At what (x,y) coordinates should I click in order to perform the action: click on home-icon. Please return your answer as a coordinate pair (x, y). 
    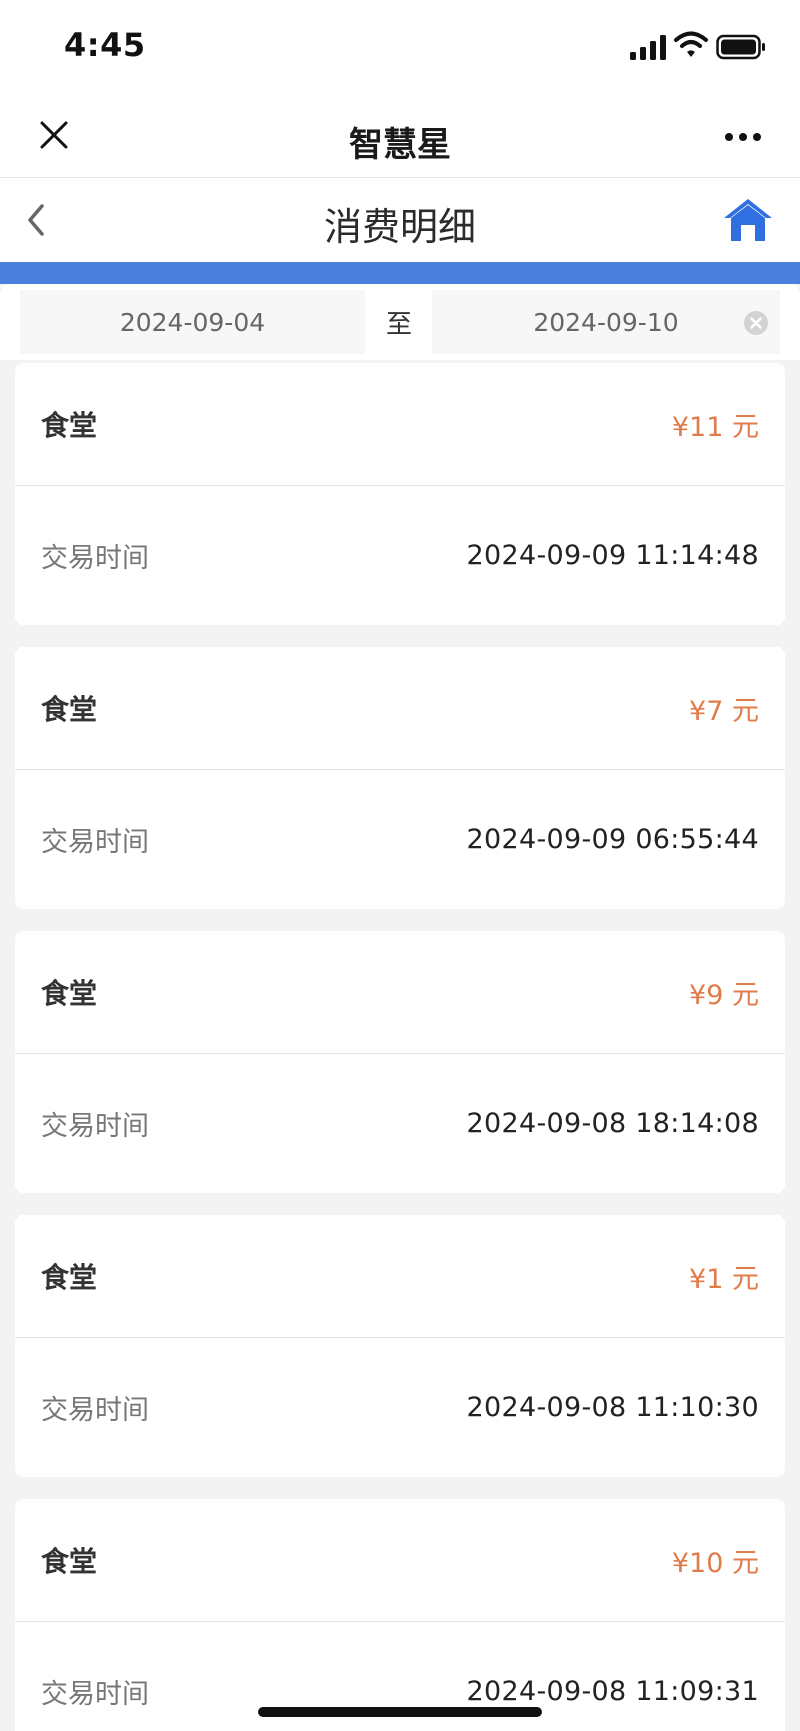
    Looking at the image, I should click on (748, 220).